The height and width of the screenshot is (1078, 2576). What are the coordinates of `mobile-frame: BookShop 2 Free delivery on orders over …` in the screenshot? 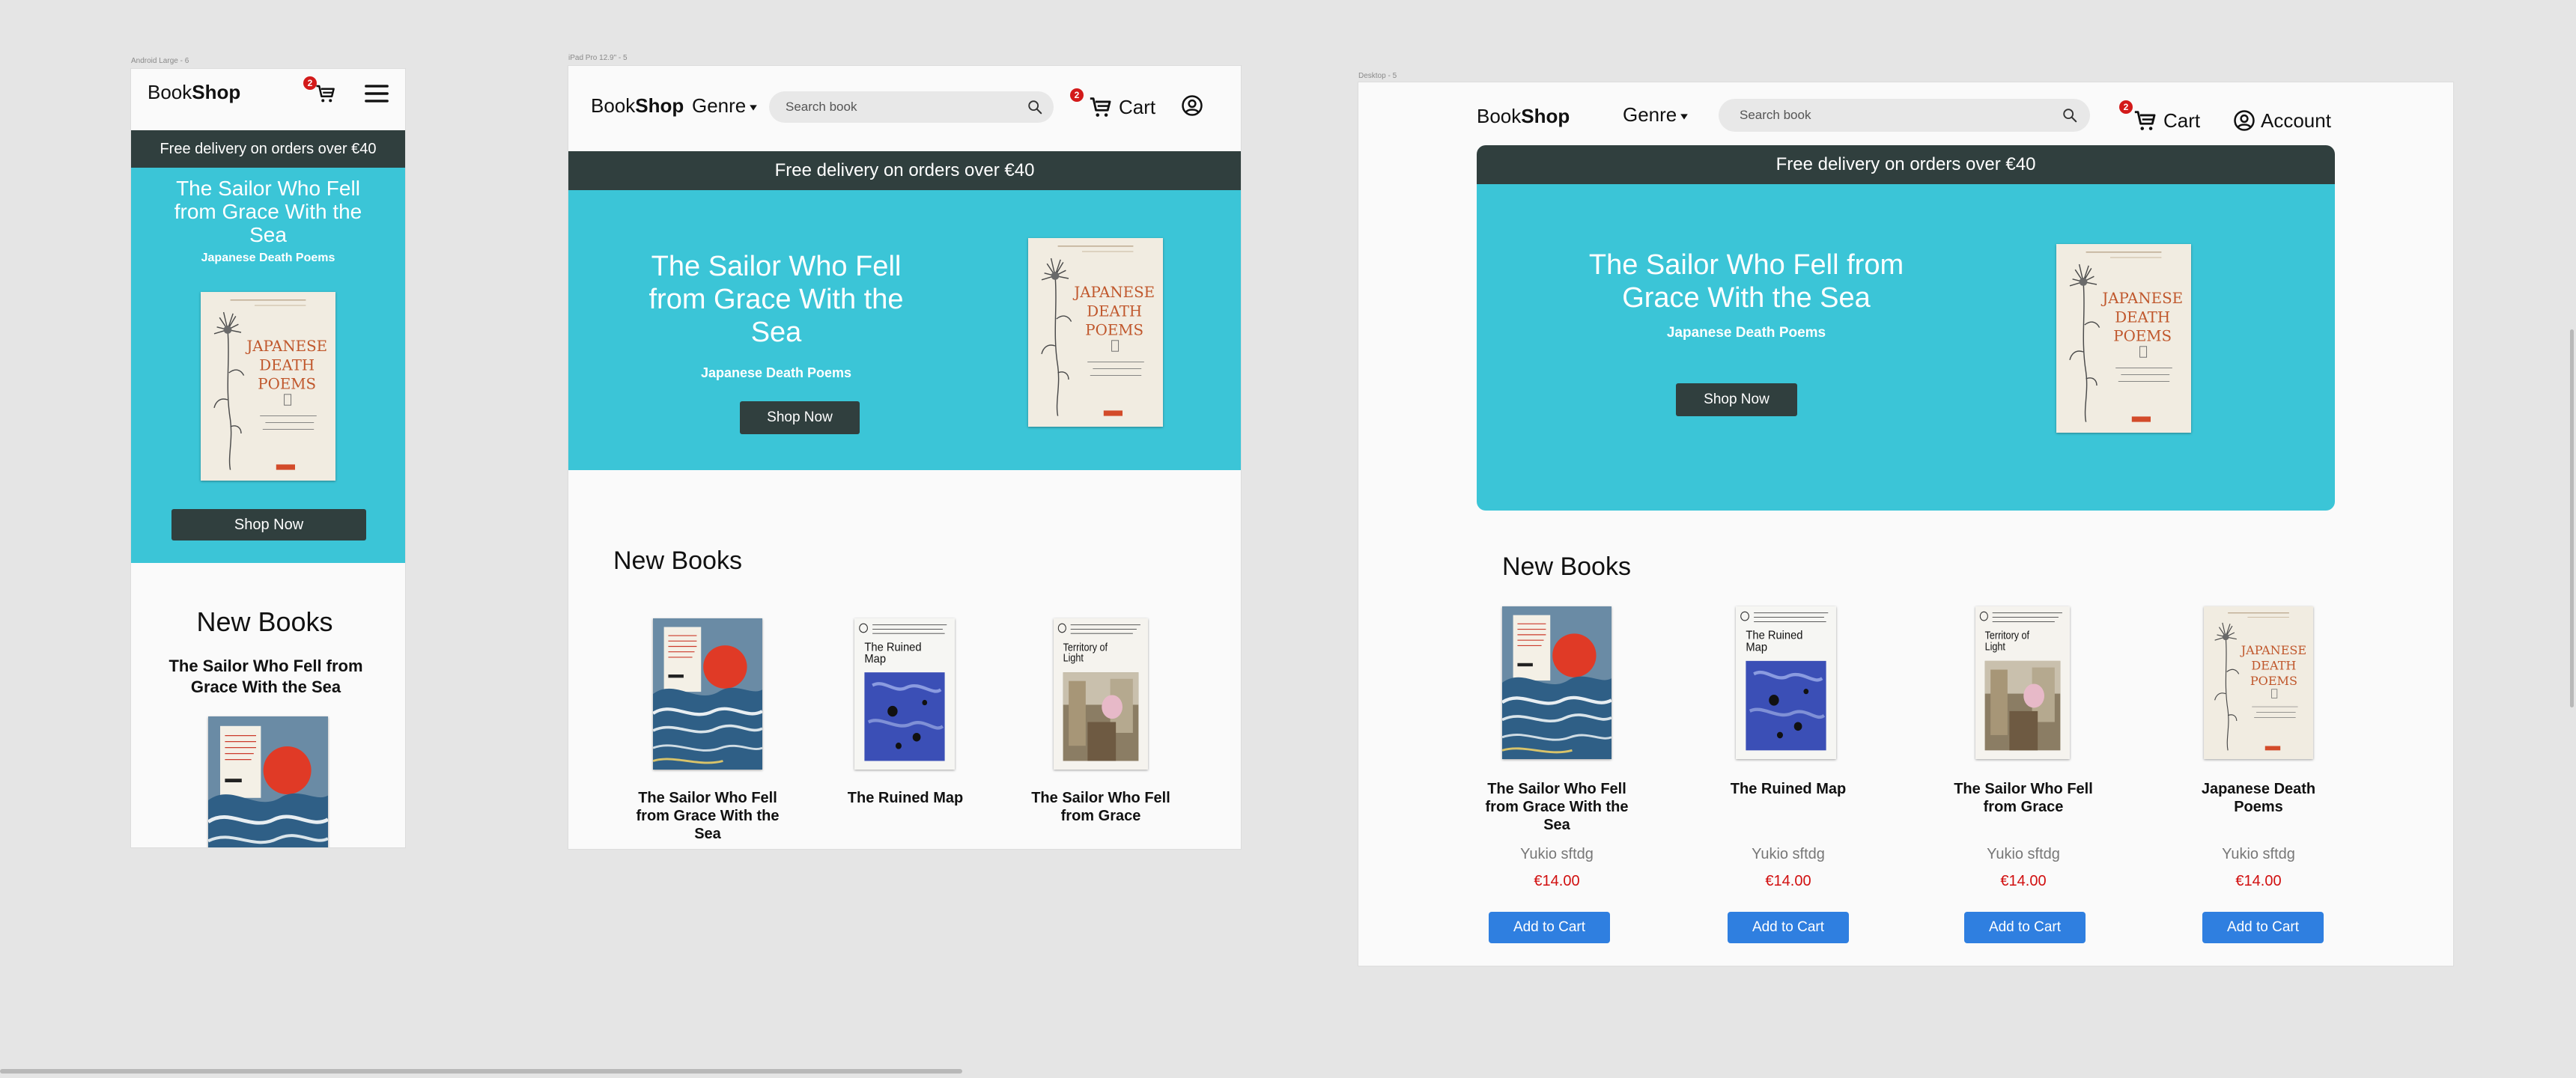 It's located at (268, 458).